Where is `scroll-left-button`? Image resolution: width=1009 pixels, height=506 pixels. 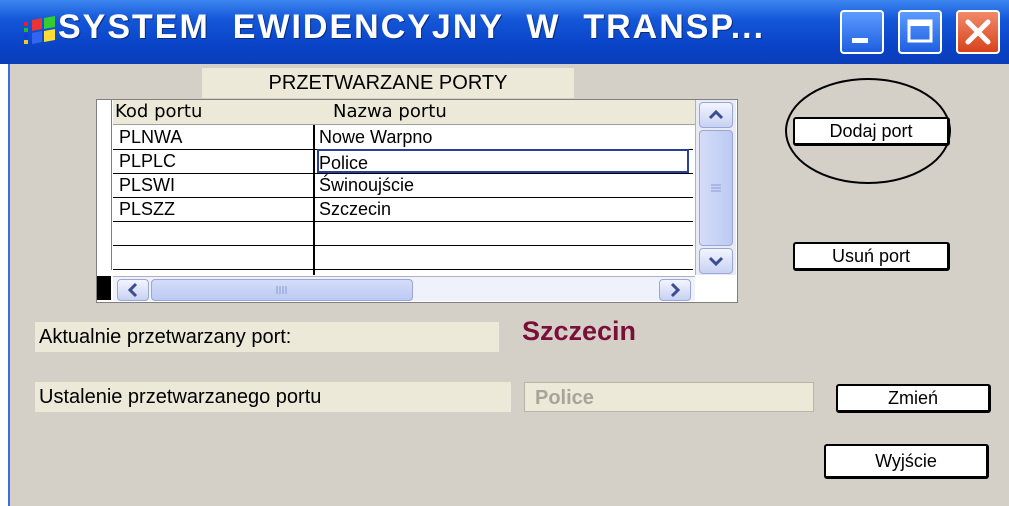 scroll-left-button is located at coordinates (133, 290).